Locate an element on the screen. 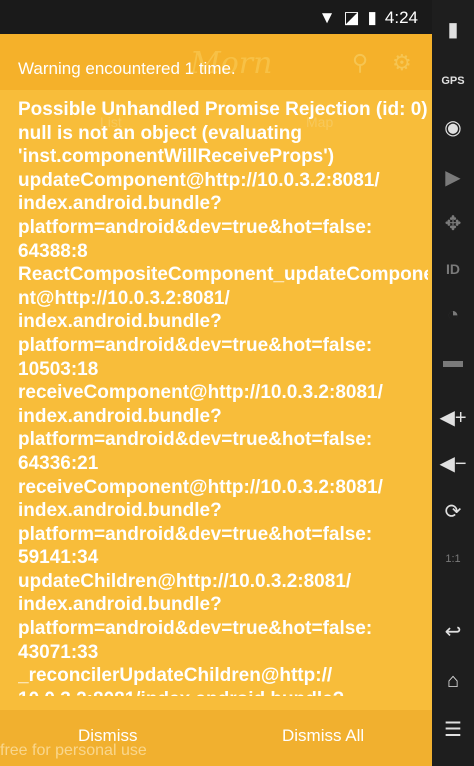 This screenshot has width=474, height=766. id-icon: ID is located at coordinates (453, 269).